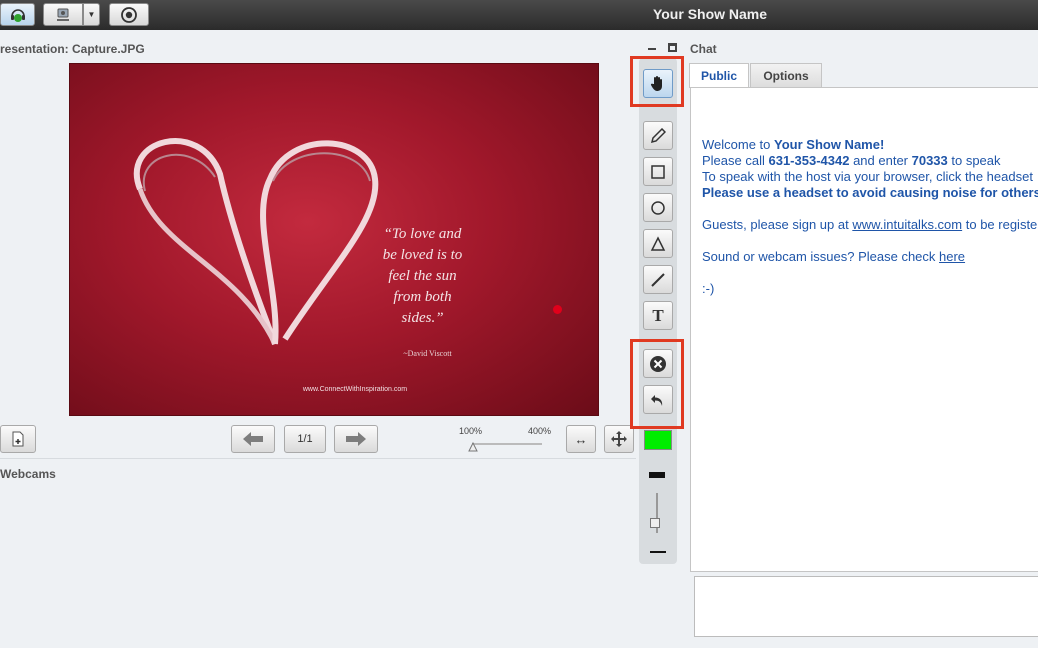 The image size is (1038, 648). I want to click on pencil-icon, so click(658, 135).